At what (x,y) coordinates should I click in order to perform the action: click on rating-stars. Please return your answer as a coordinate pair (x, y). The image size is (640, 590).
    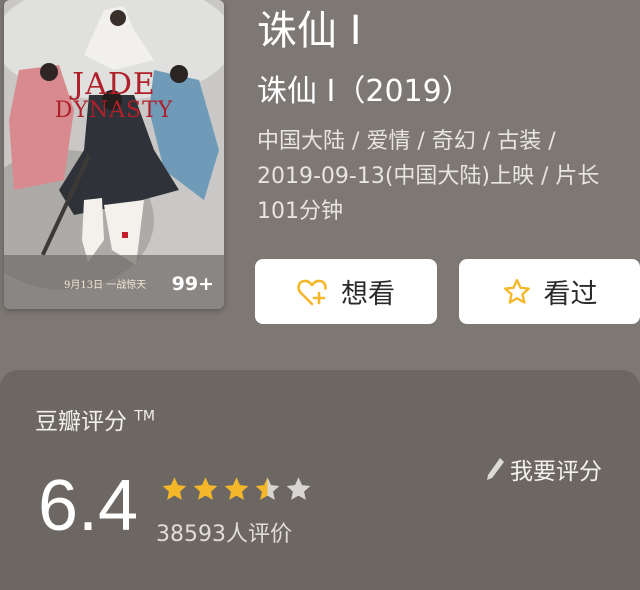
    Looking at the image, I should click on (236, 489).